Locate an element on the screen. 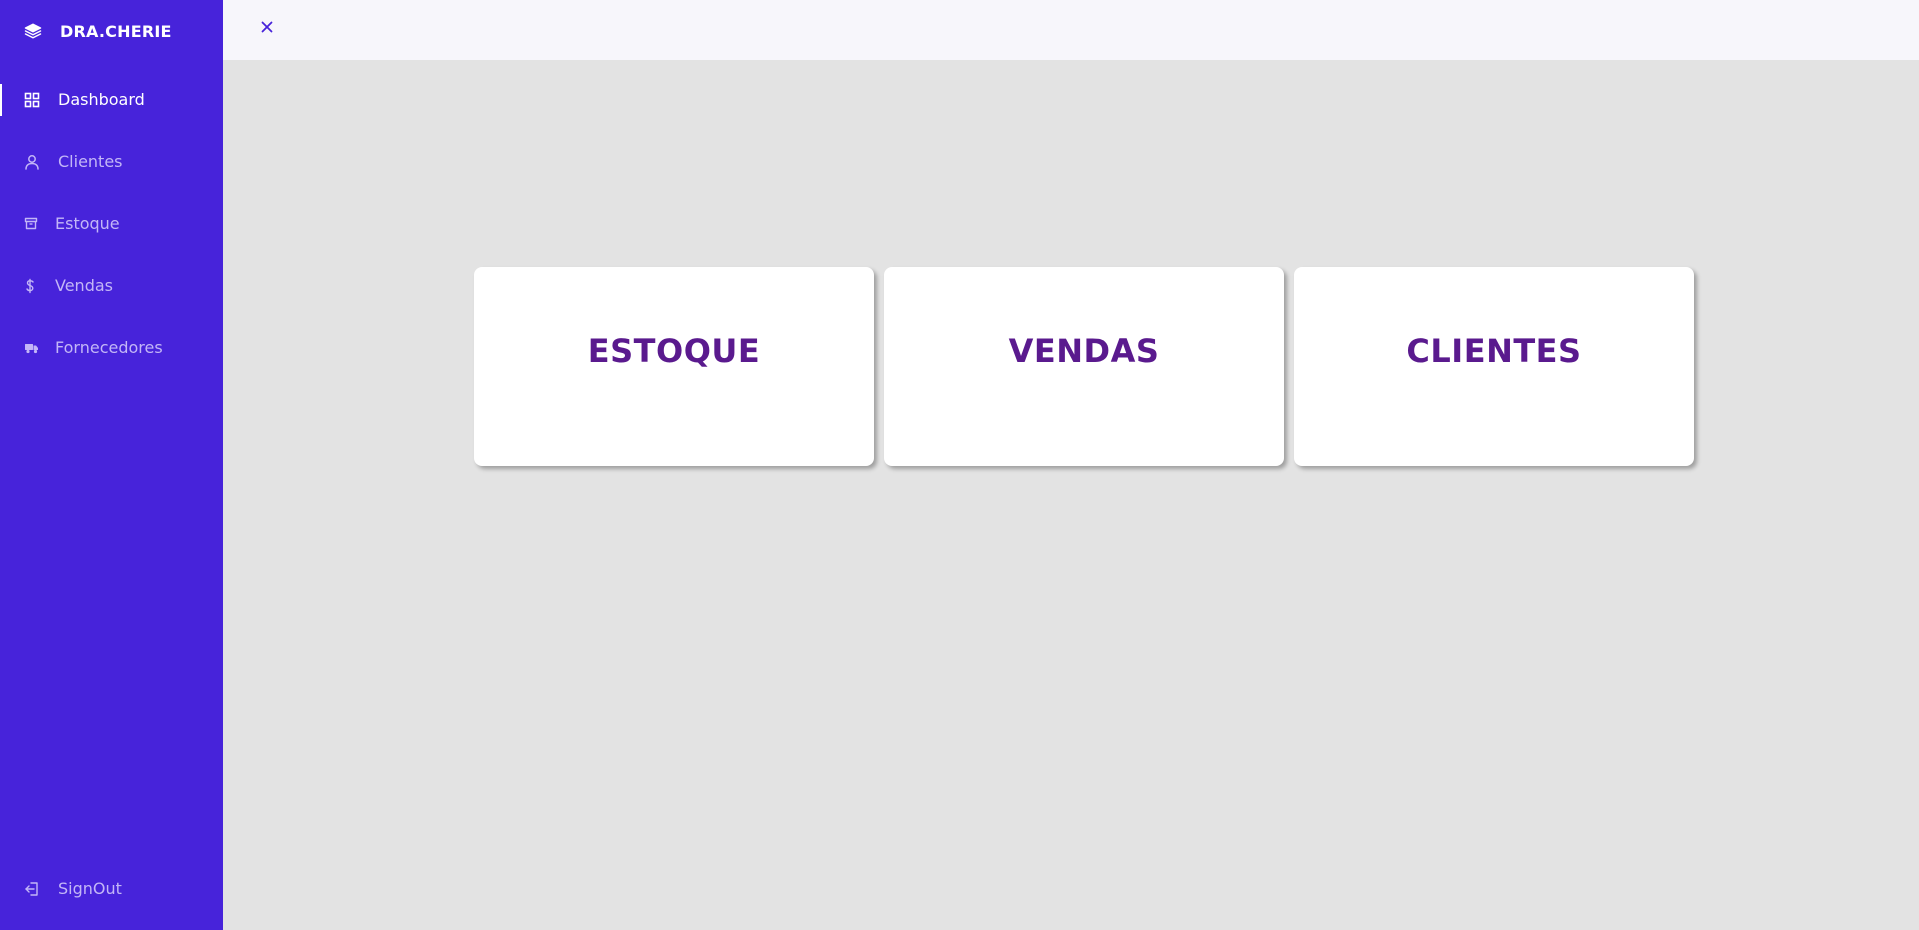 The width and height of the screenshot is (1919, 930). logout-icon is located at coordinates (31, 889).